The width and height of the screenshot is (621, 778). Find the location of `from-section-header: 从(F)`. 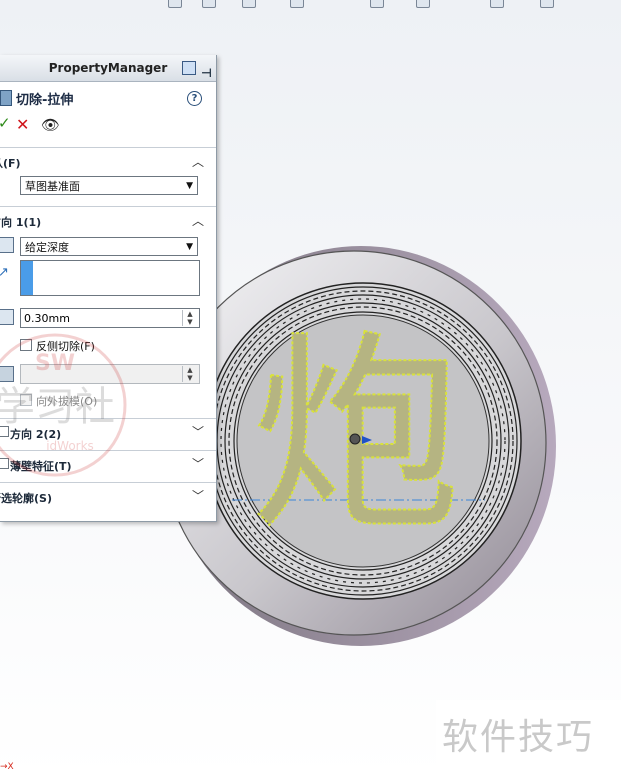

from-section-header: 从(F) is located at coordinates (10, 163).